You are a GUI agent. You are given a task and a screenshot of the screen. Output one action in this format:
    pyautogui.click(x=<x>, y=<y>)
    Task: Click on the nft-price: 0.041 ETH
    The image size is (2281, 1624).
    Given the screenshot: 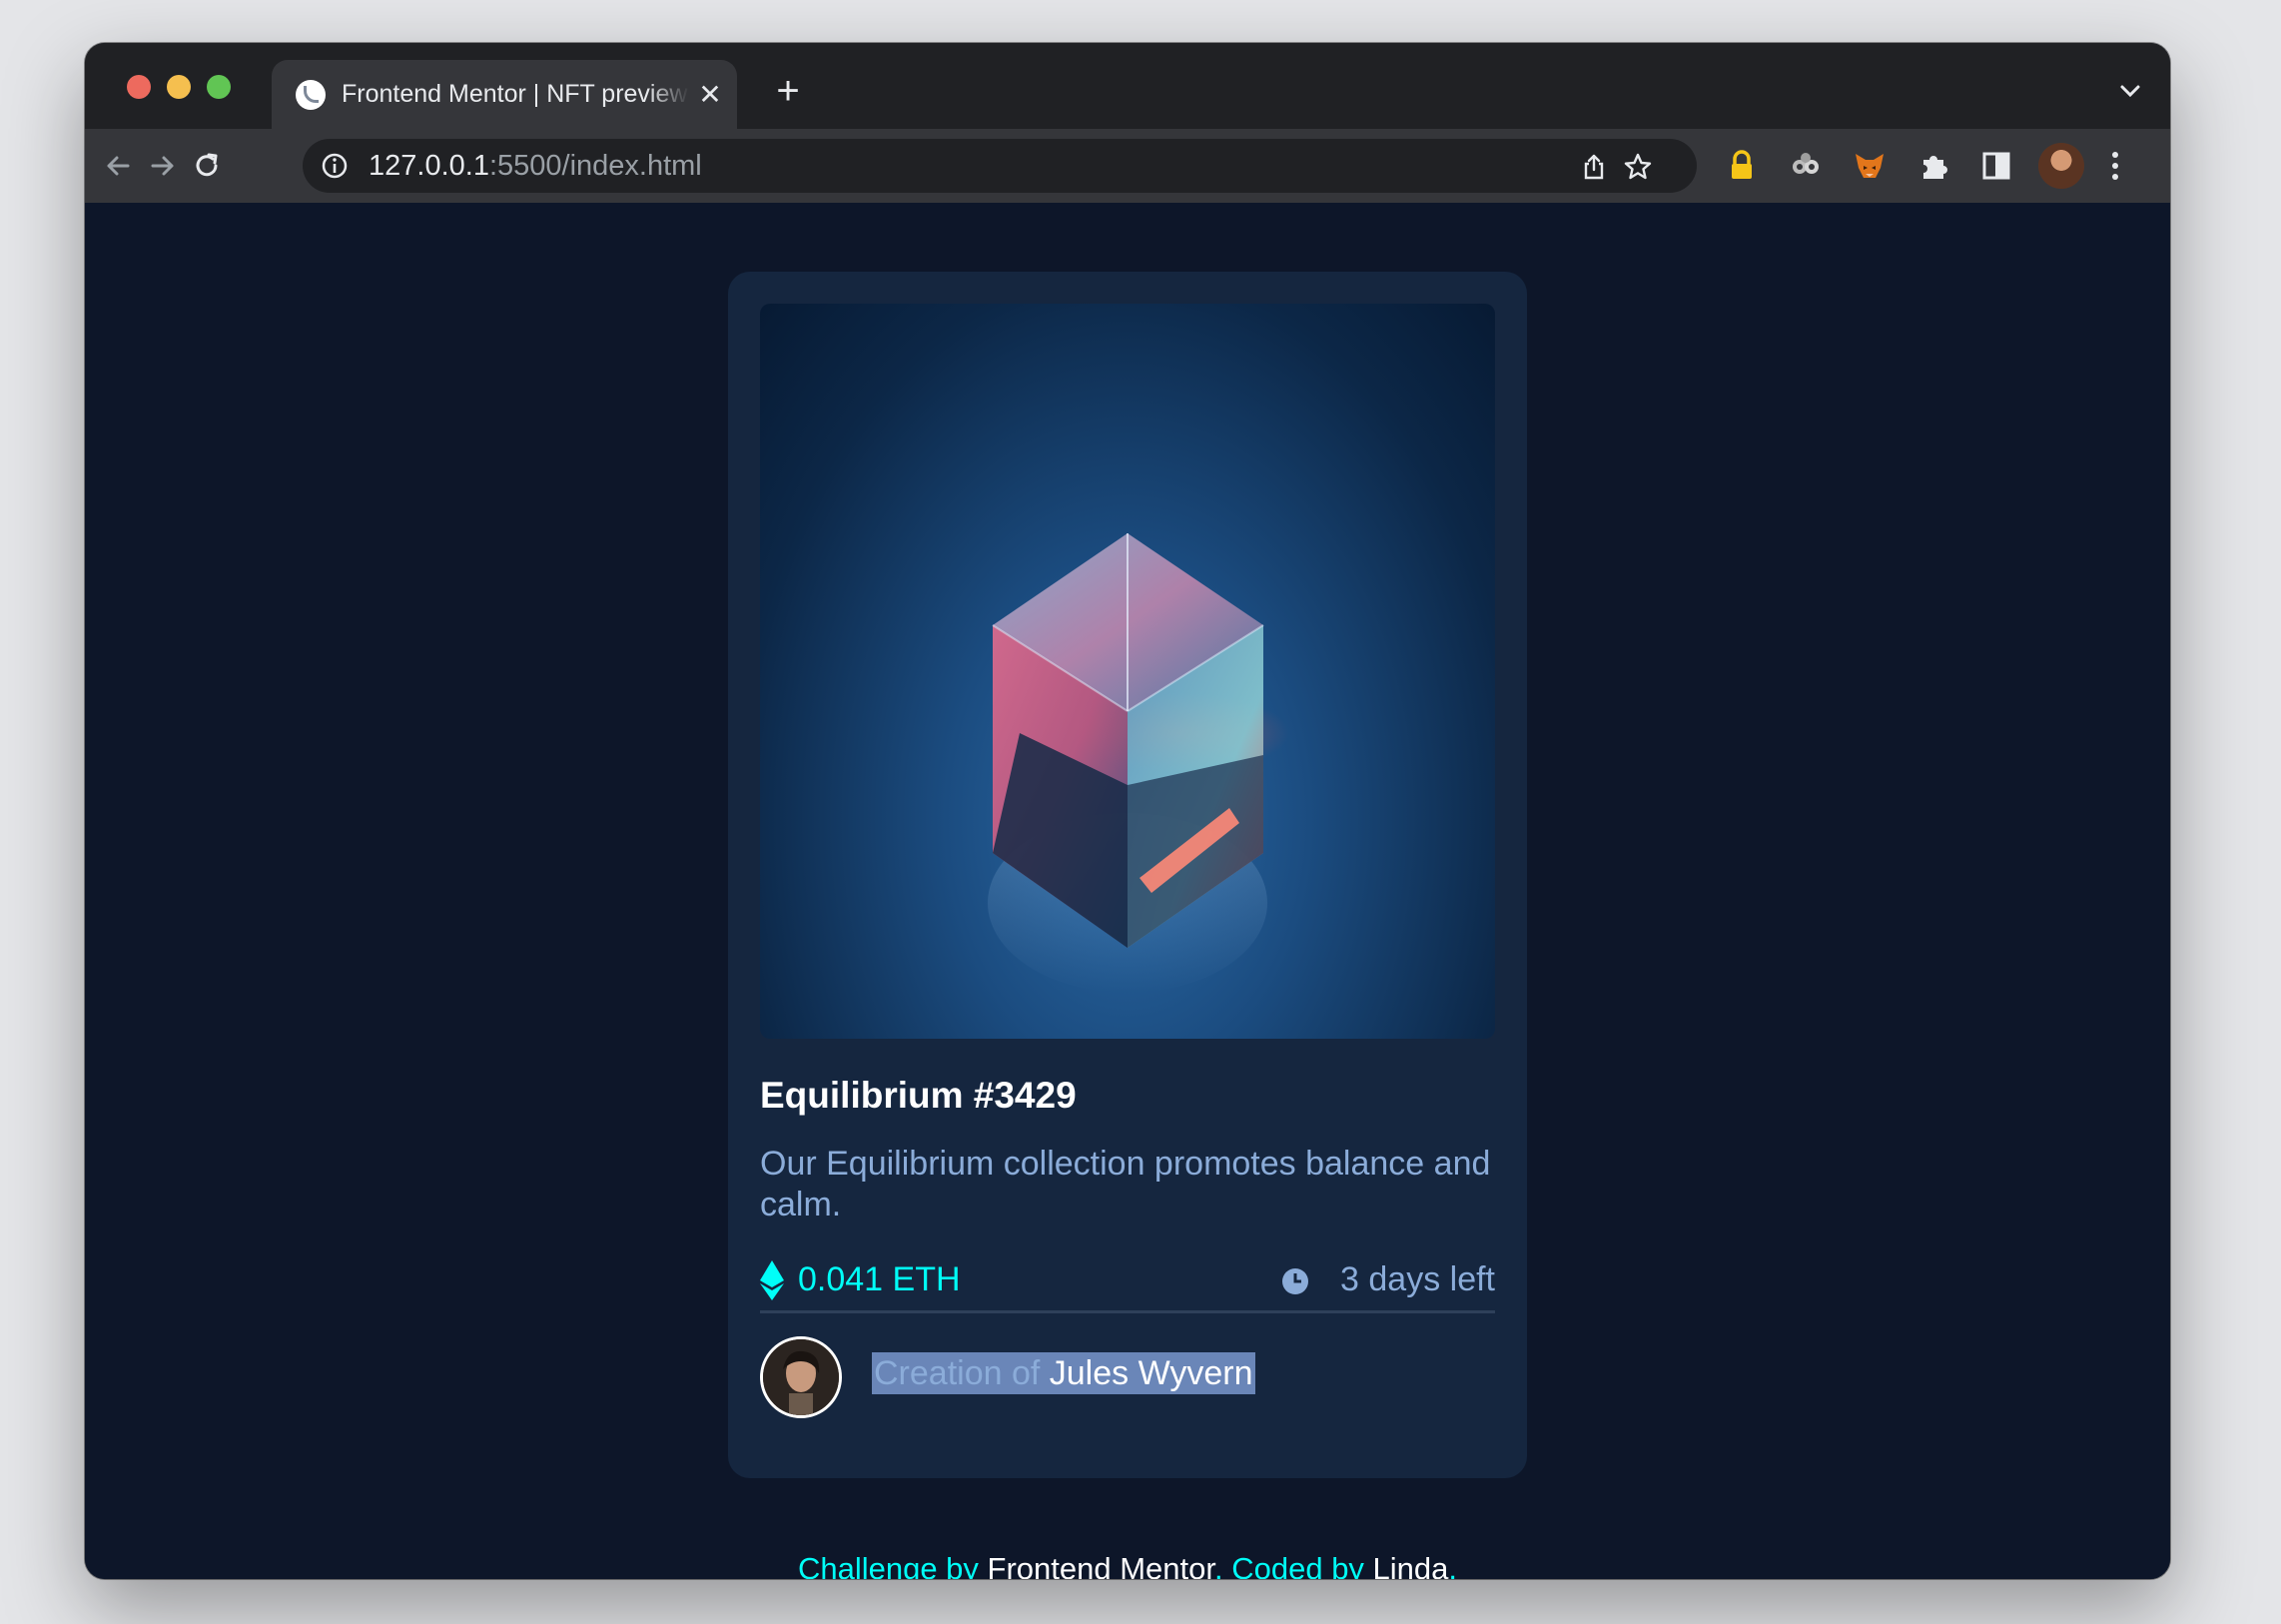 What is the action you would take?
    pyautogui.click(x=879, y=1279)
    